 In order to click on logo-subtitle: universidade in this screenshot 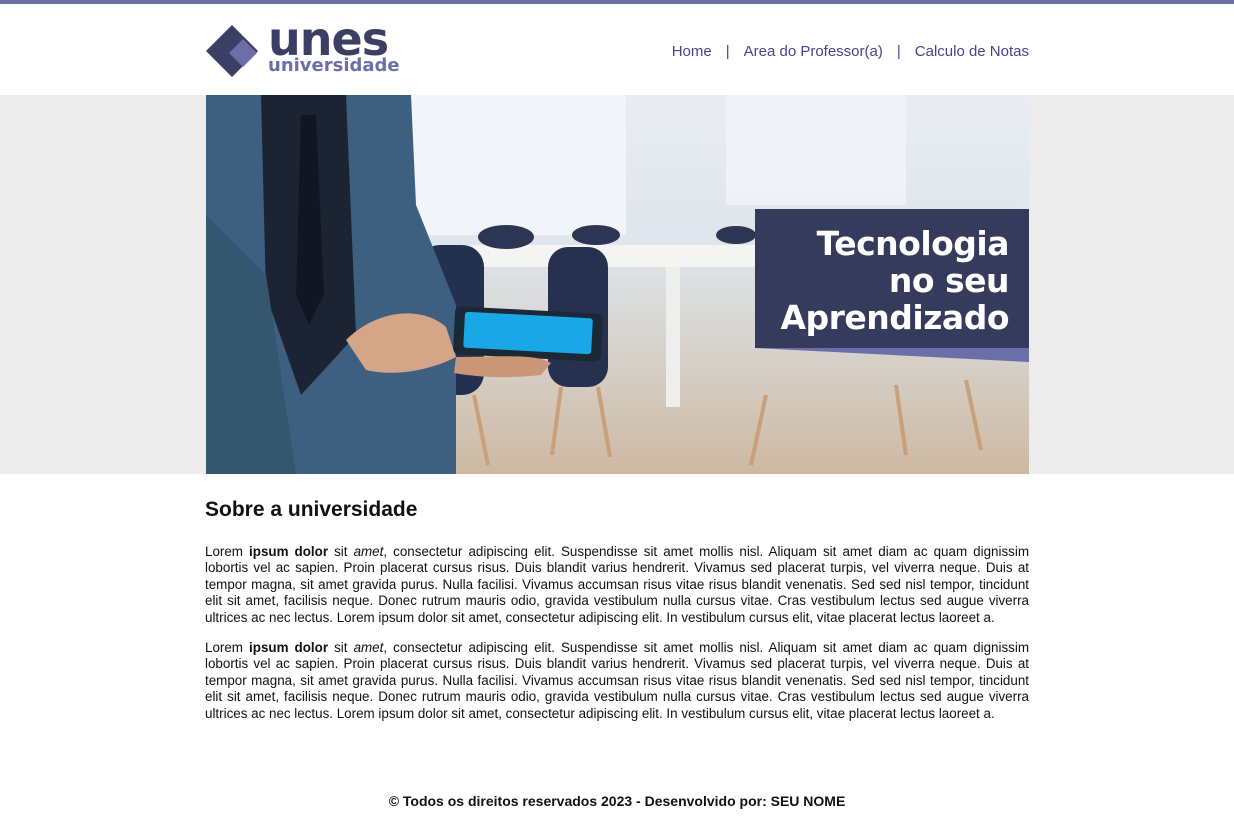, I will do `click(334, 65)`.